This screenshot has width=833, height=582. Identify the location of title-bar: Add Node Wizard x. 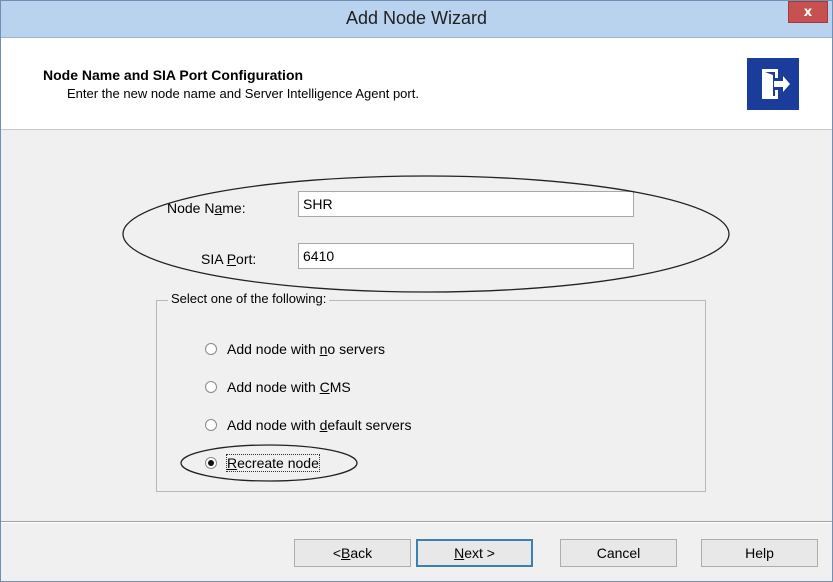
(416, 19).